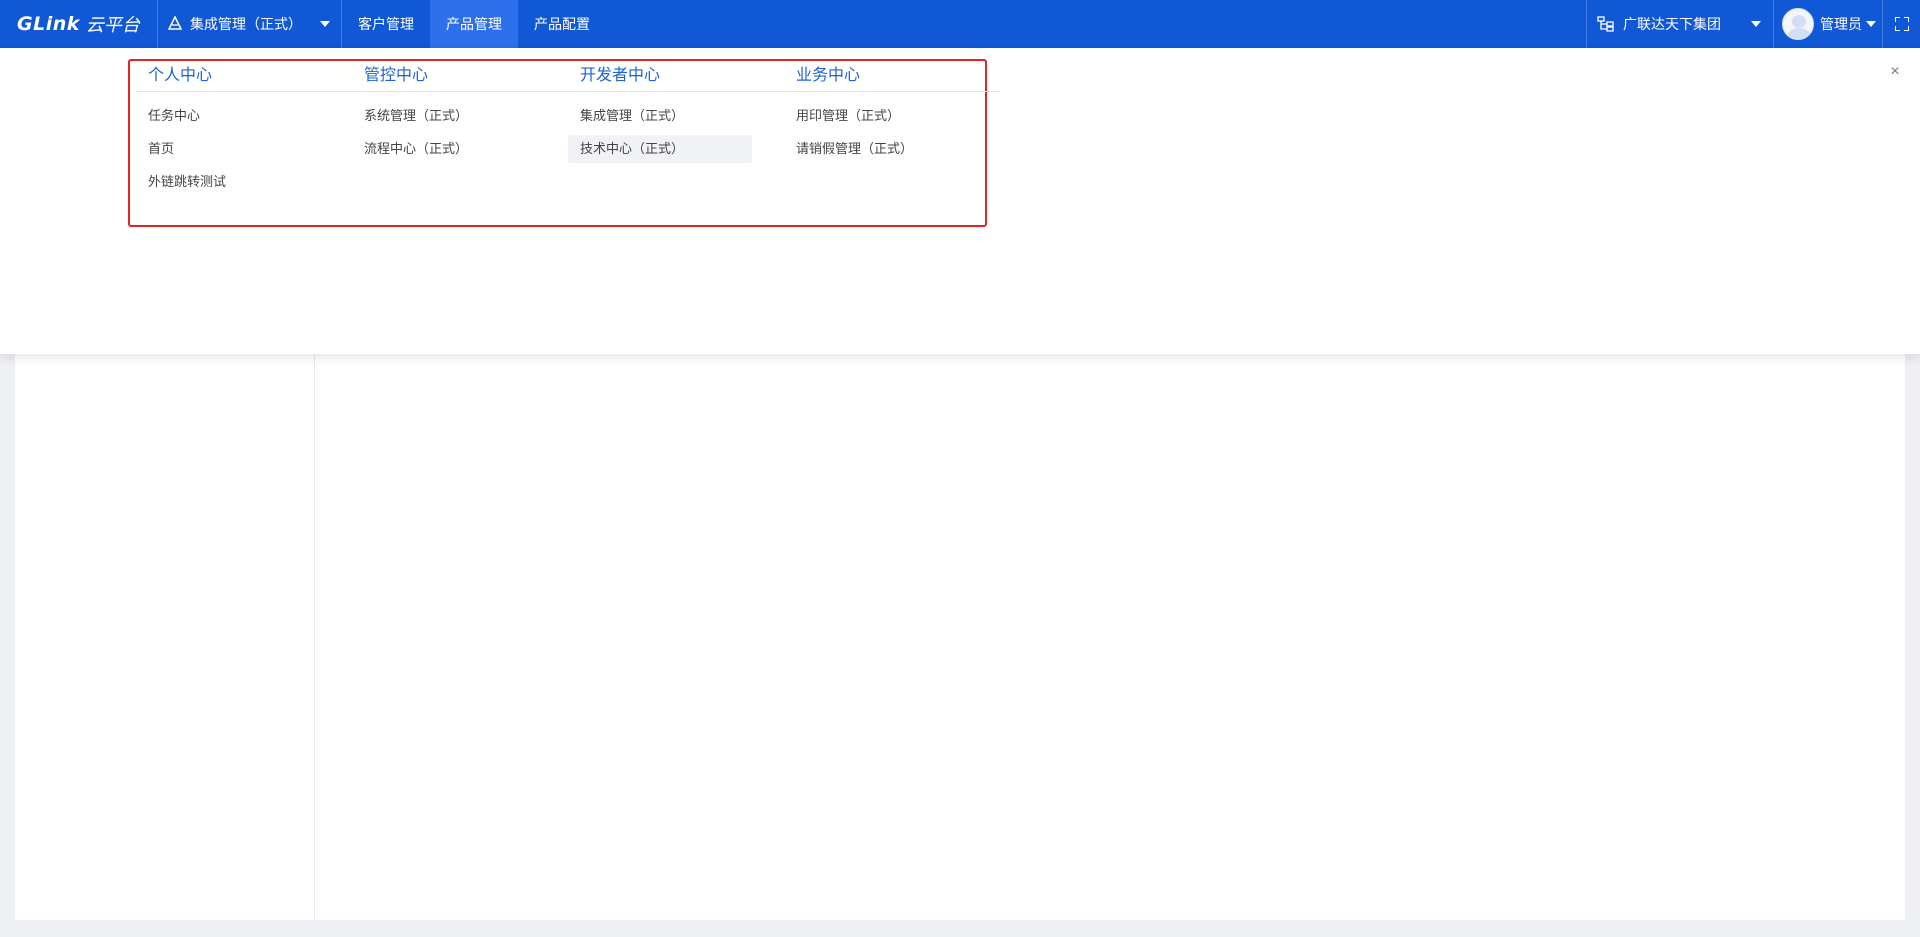  I want to click on menu-column-control: 管控中心 系统管理（正式） 流程中心（正式）, so click(460, 113).